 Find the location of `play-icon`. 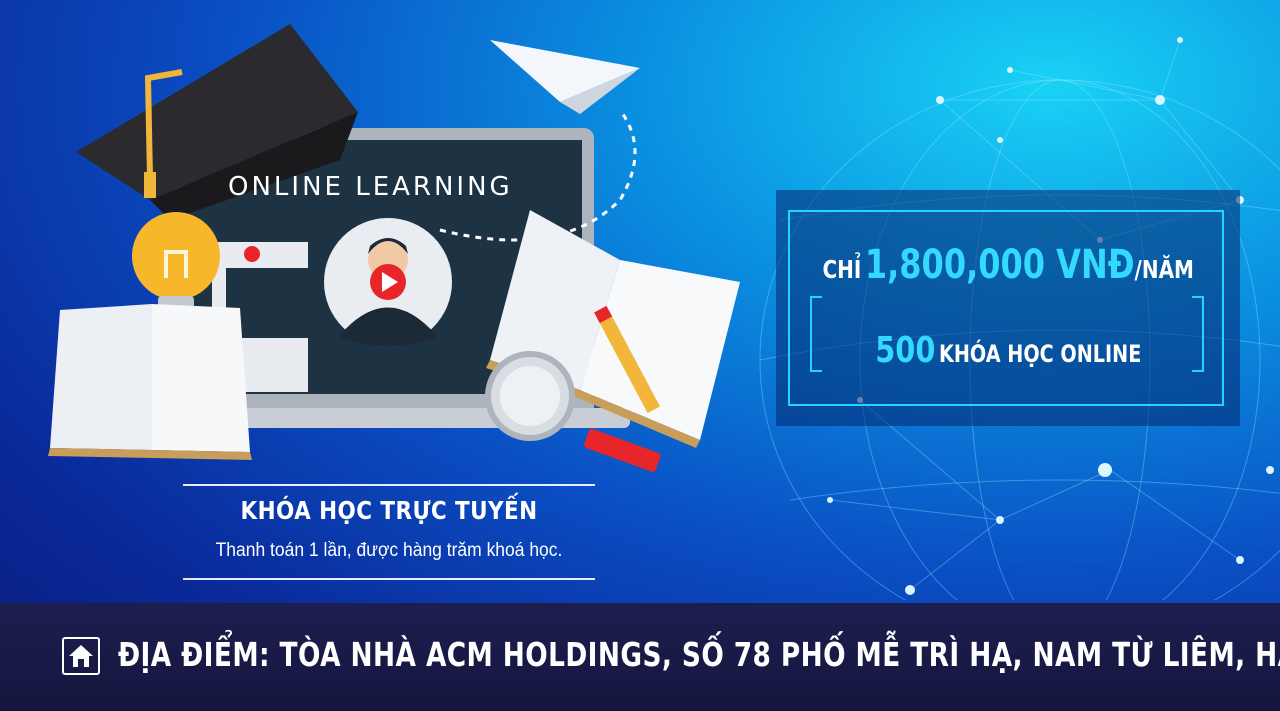

play-icon is located at coordinates (252, 254).